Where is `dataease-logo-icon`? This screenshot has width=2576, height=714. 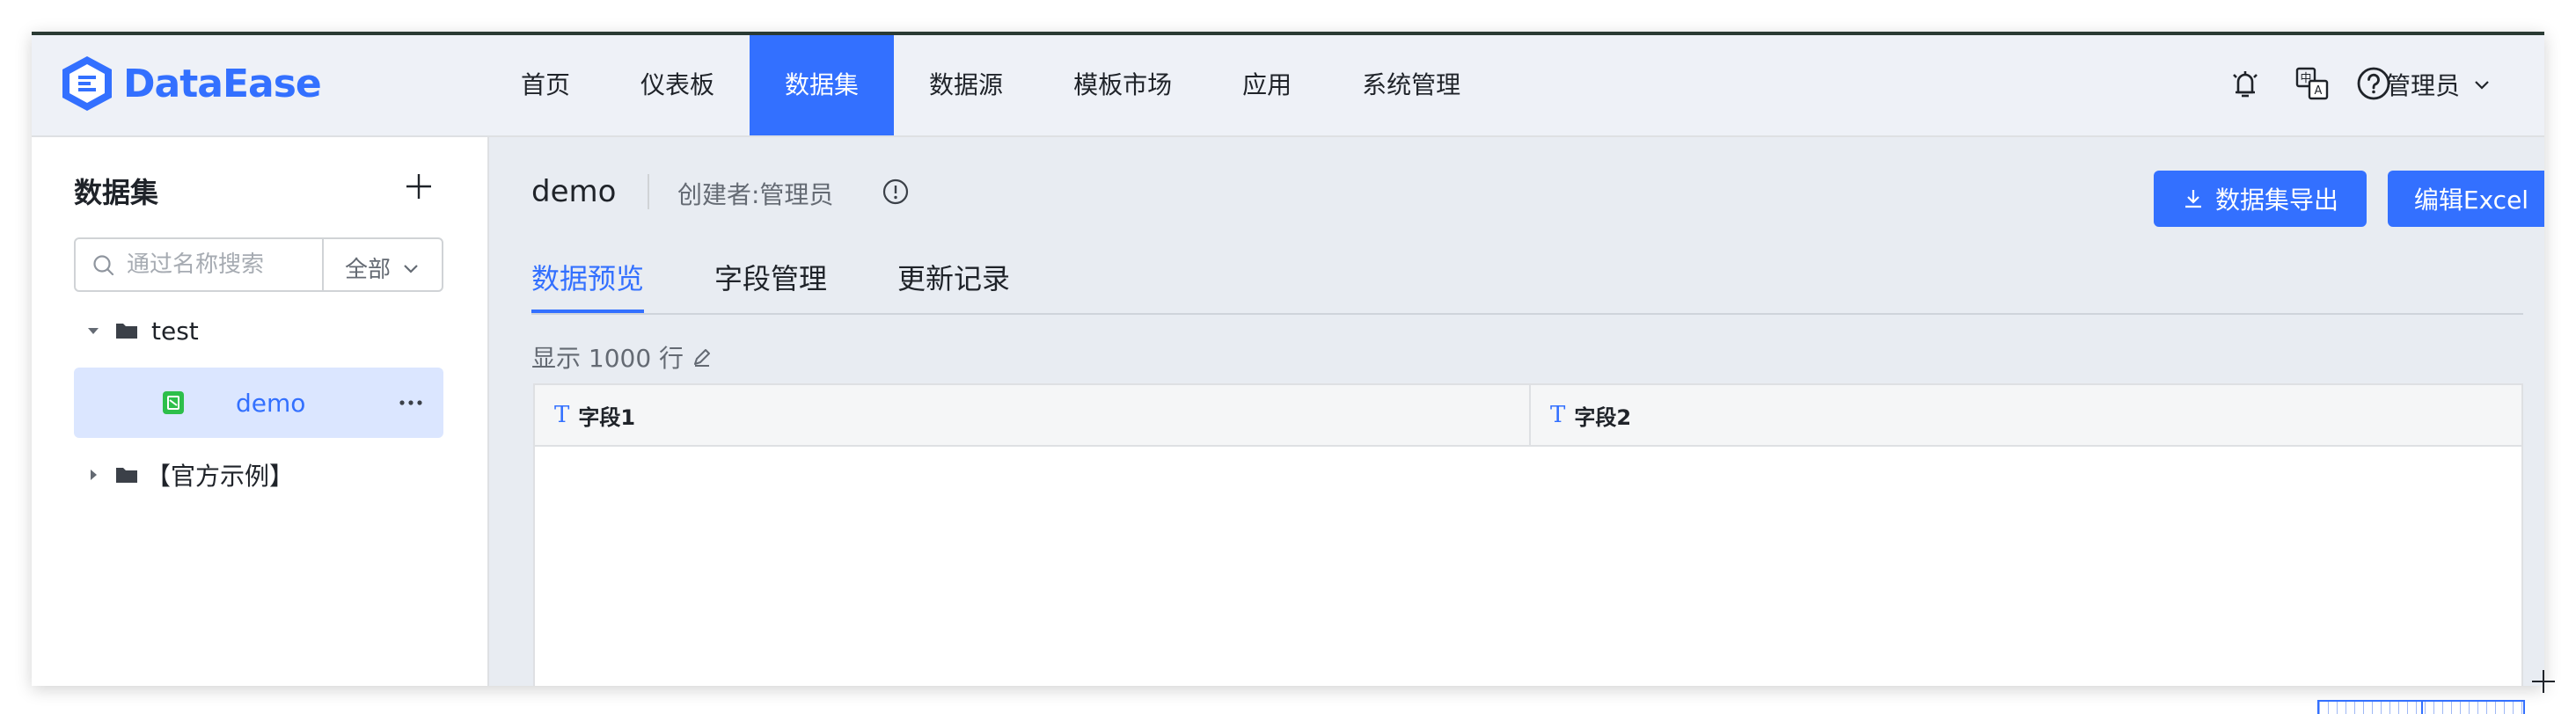
dataease-logo-icon is located at coordinates (87, 83).